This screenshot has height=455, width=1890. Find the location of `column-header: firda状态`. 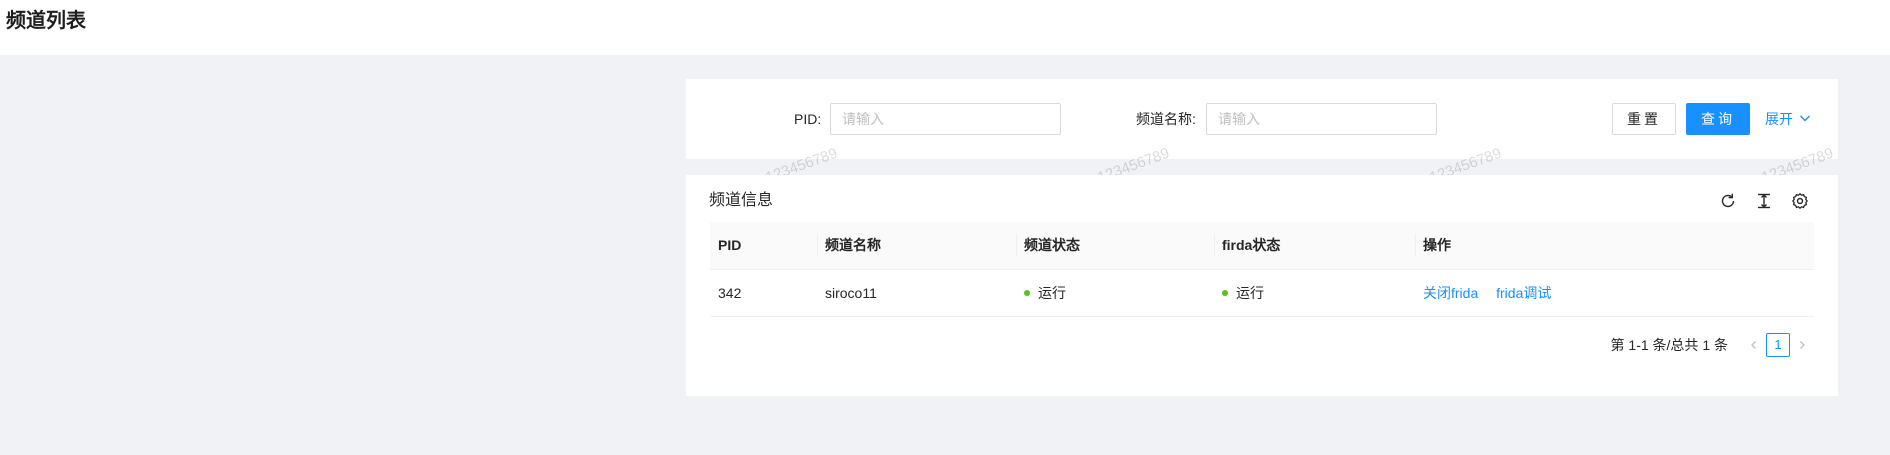

column-header: firda状态 is located at coordinates (1314, 246).